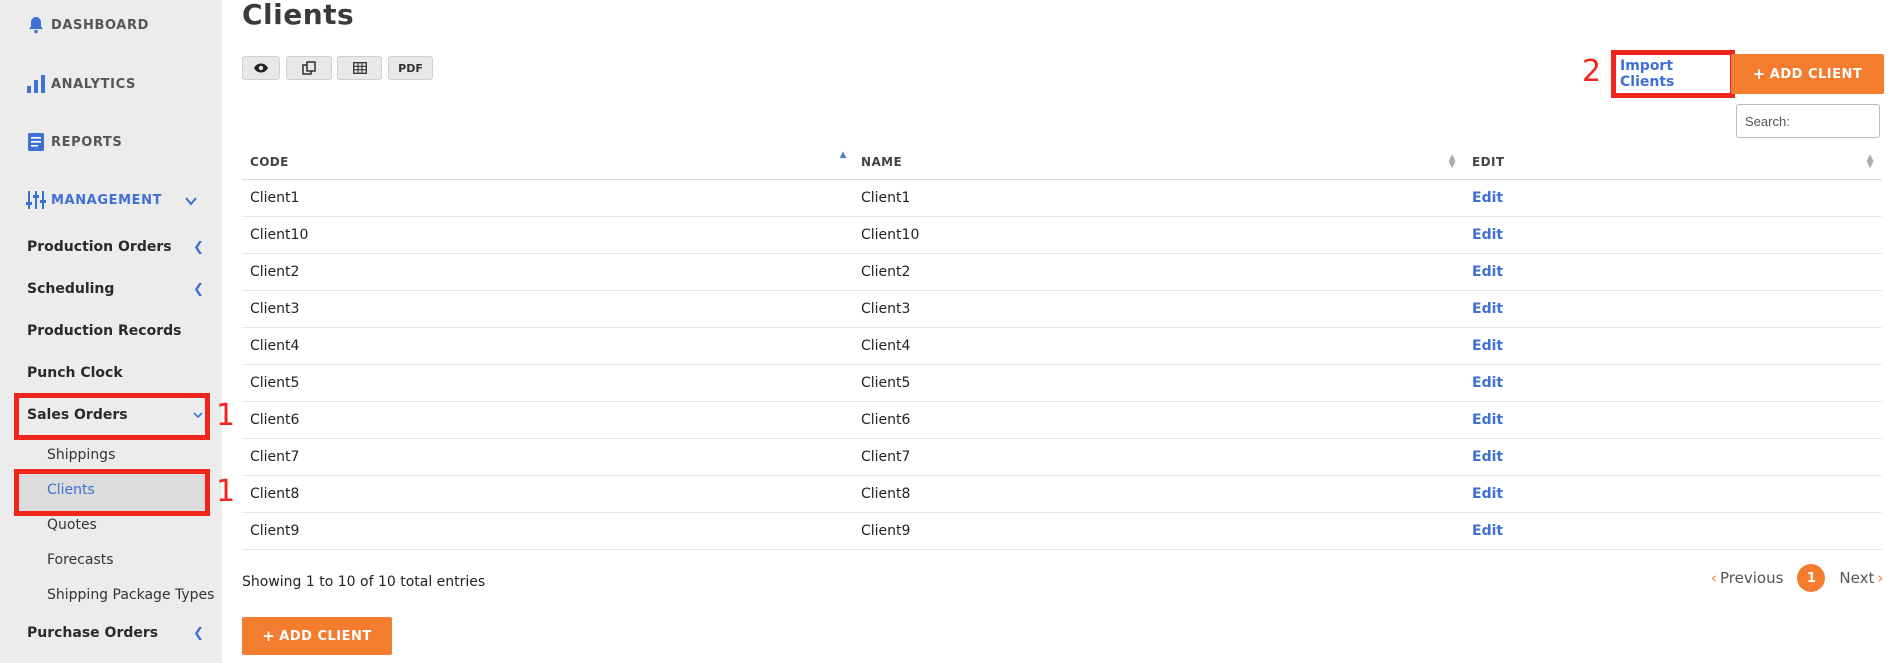 The width and height of the screenshot is (1899, 663). I want to click on sidebar-subitem-forecasts: Forecasts, so click(80, 560).